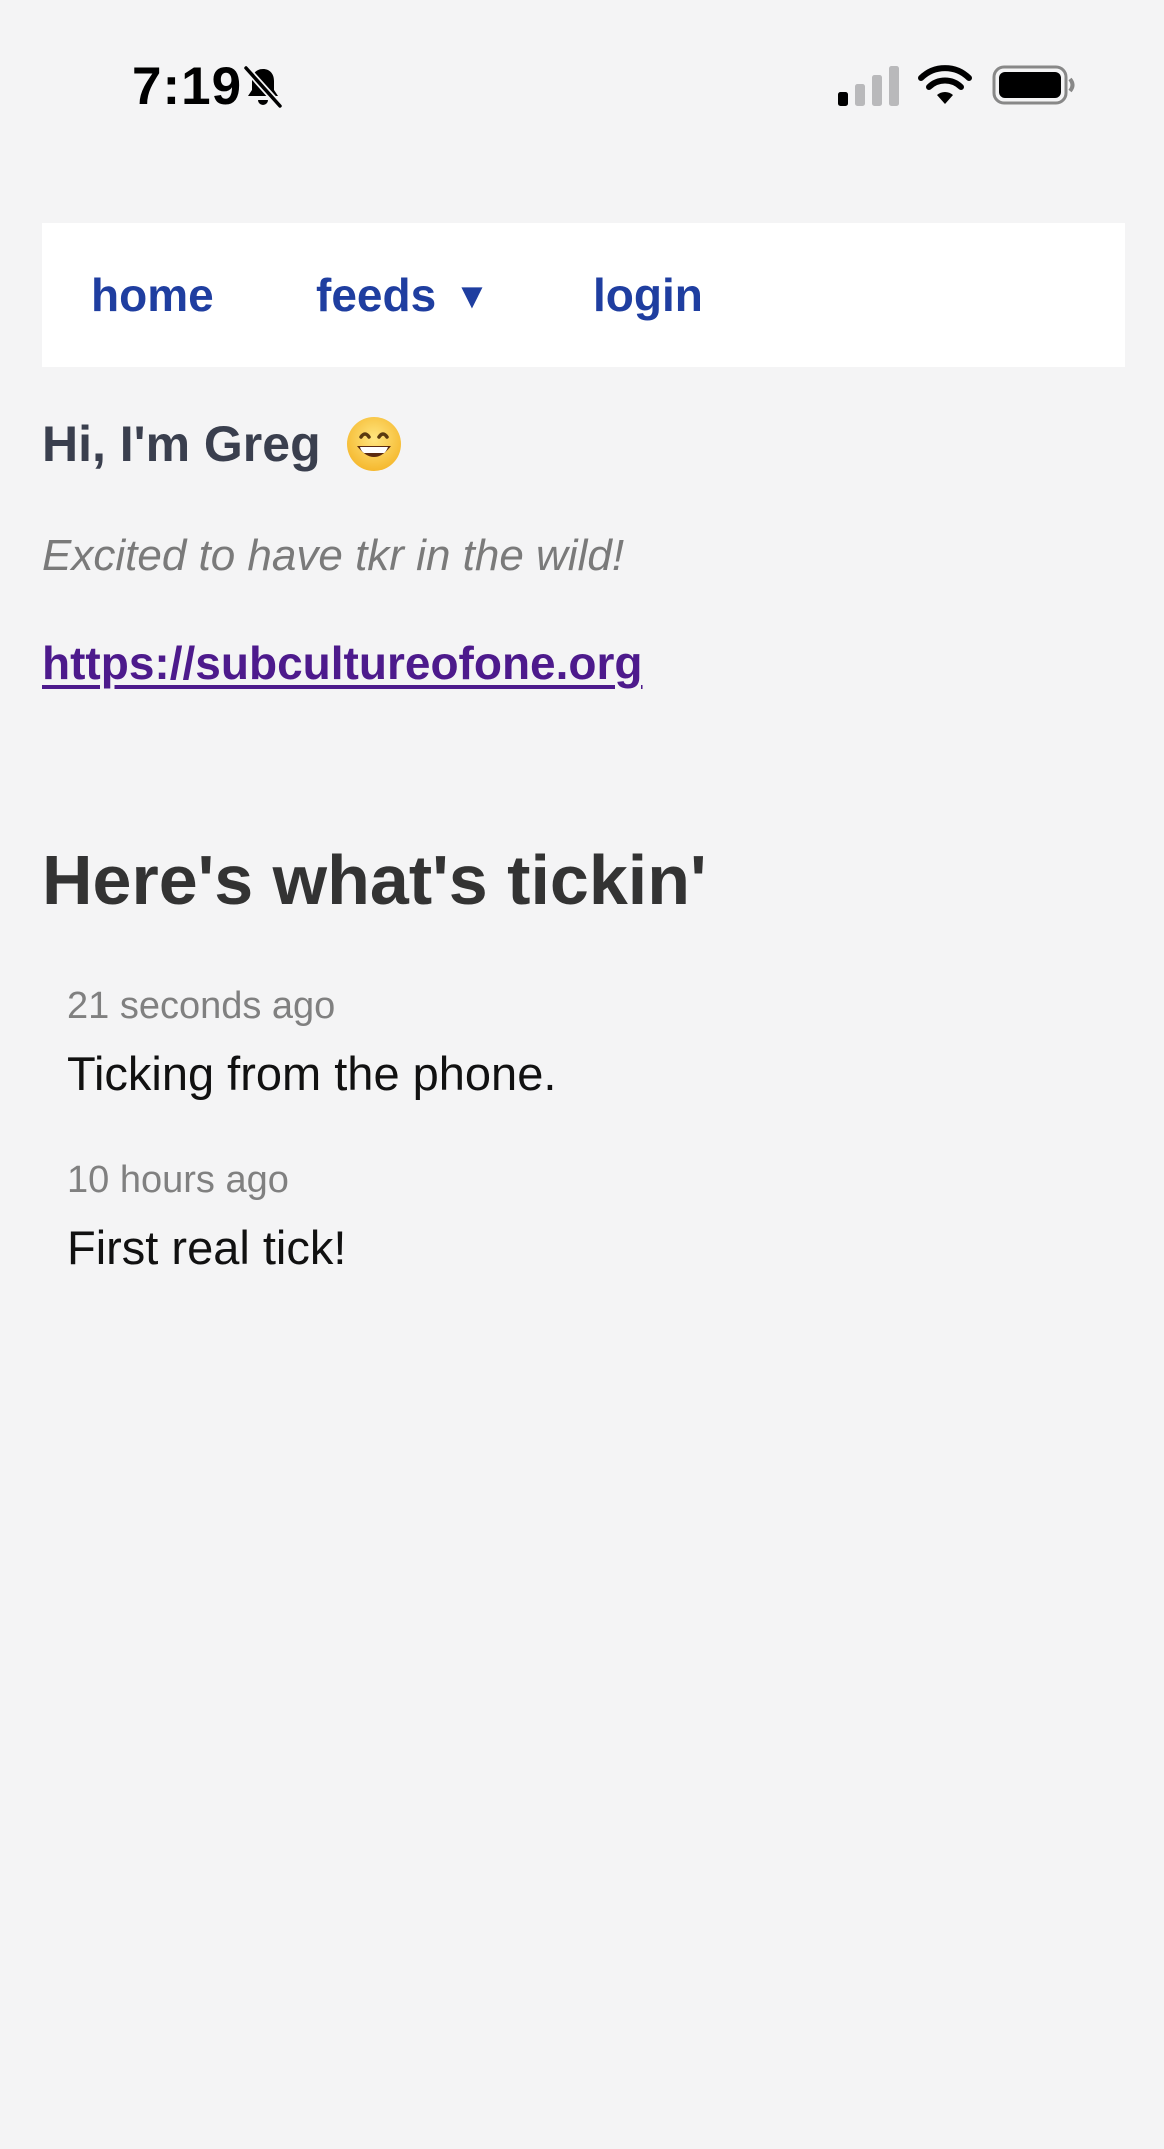  I want to click on greeting-text: Hi, I'm Greg, so click(181, 444).